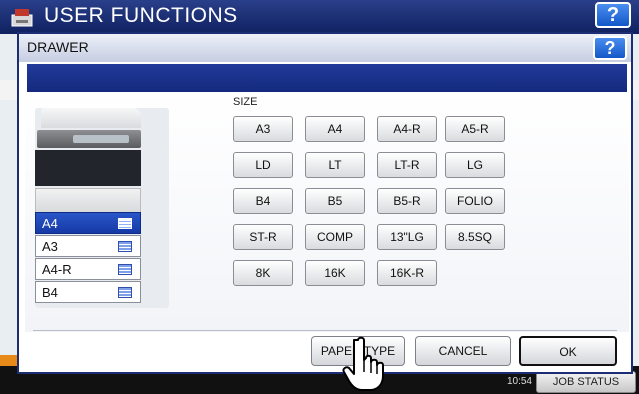 The height and width of the screenshot is (394, 639). I want to click on size-button-st-r: ST-R, so click(263, 237).